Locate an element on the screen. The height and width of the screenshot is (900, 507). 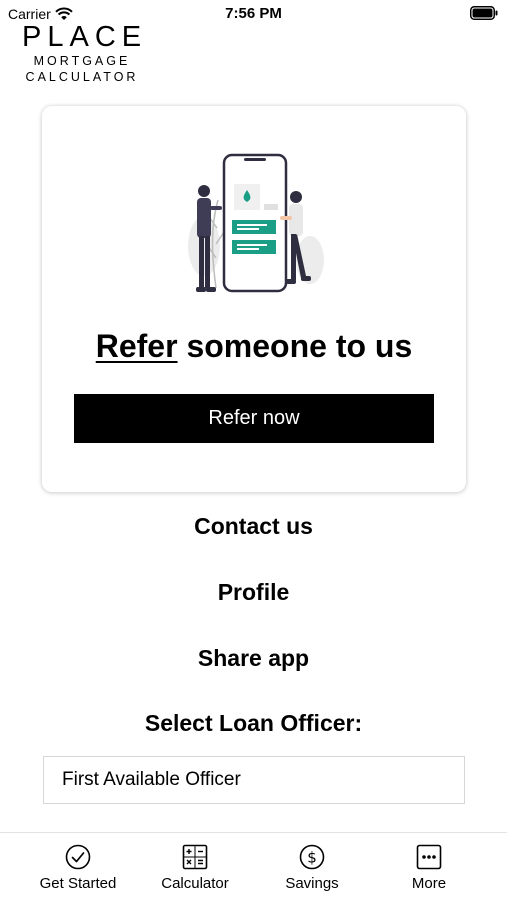
check-circle-icon is located at coordinates (78, 857).